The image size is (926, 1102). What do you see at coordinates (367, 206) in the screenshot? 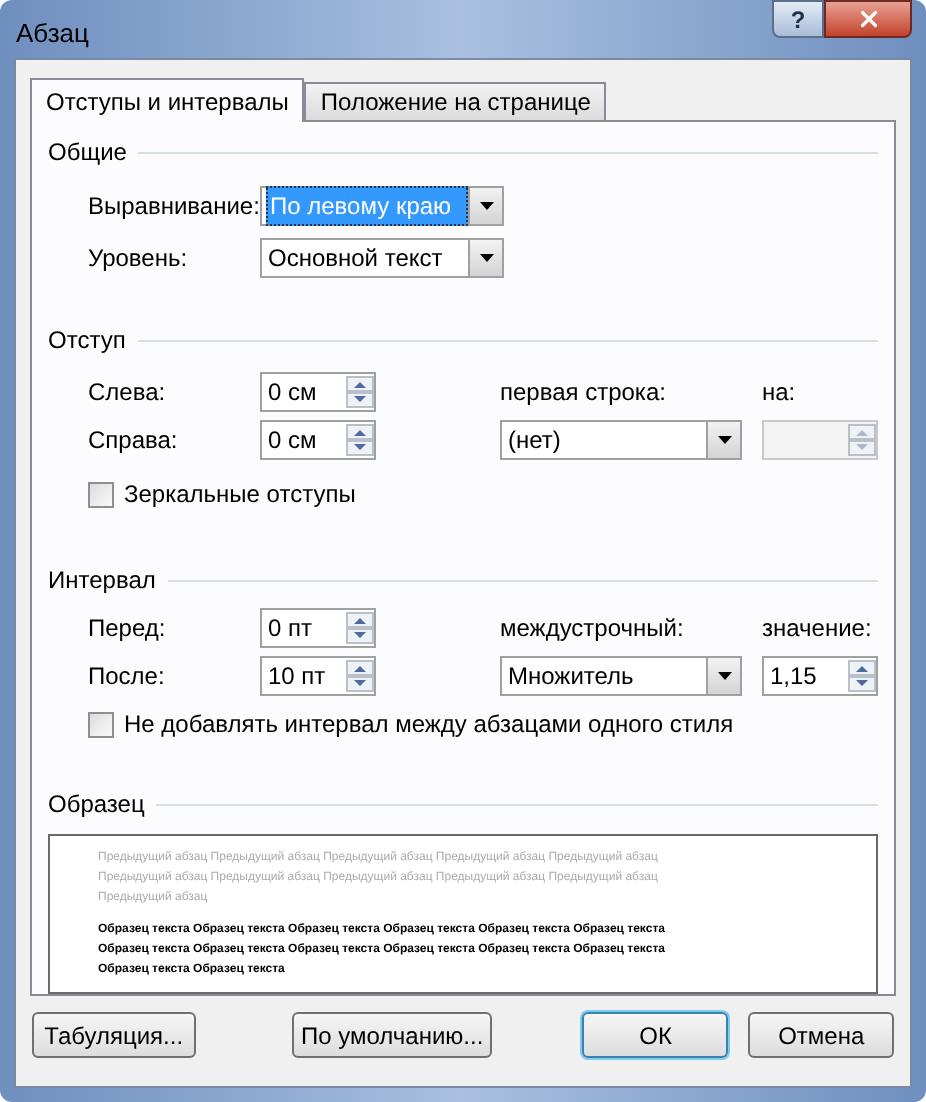
I see `dropdown-value: По левому краю` at bounding box center [367, 206].